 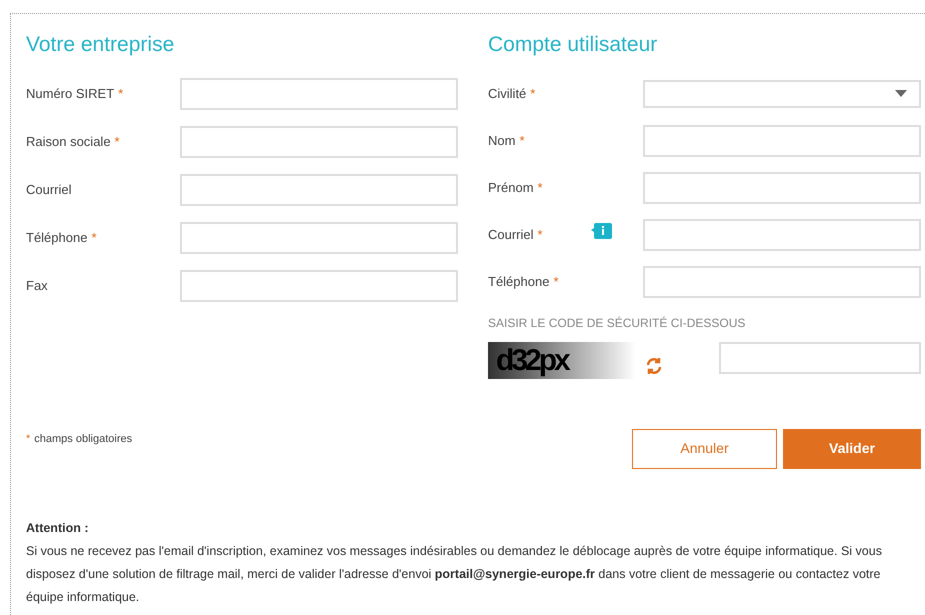 What do you see at coordinates (507, 93) in the screenshot?
I see `field-label: Civilité` at bounding box center [507, 93].